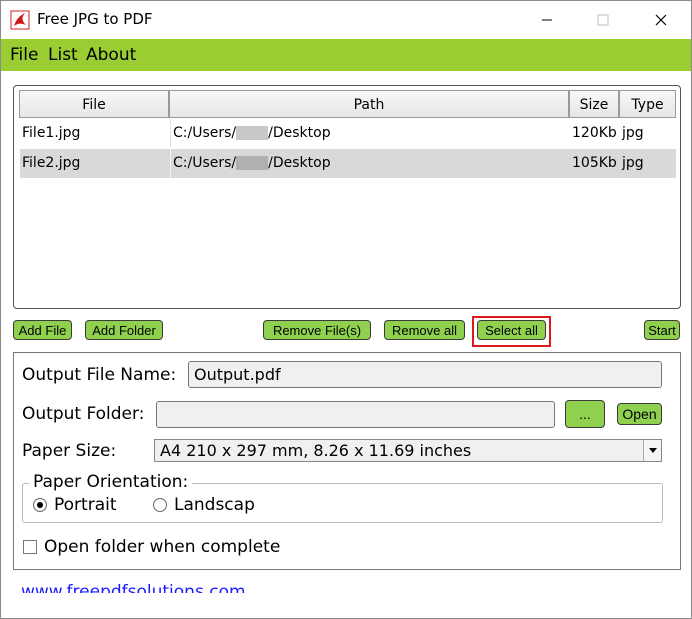 The height and width of the screenshot is (619, 692). Describe the element at coordinates (348, 133) in the screenshot. I see `table-row: File1.jpg C:/Users/ /Desktop 120Kb jpg` at that location.